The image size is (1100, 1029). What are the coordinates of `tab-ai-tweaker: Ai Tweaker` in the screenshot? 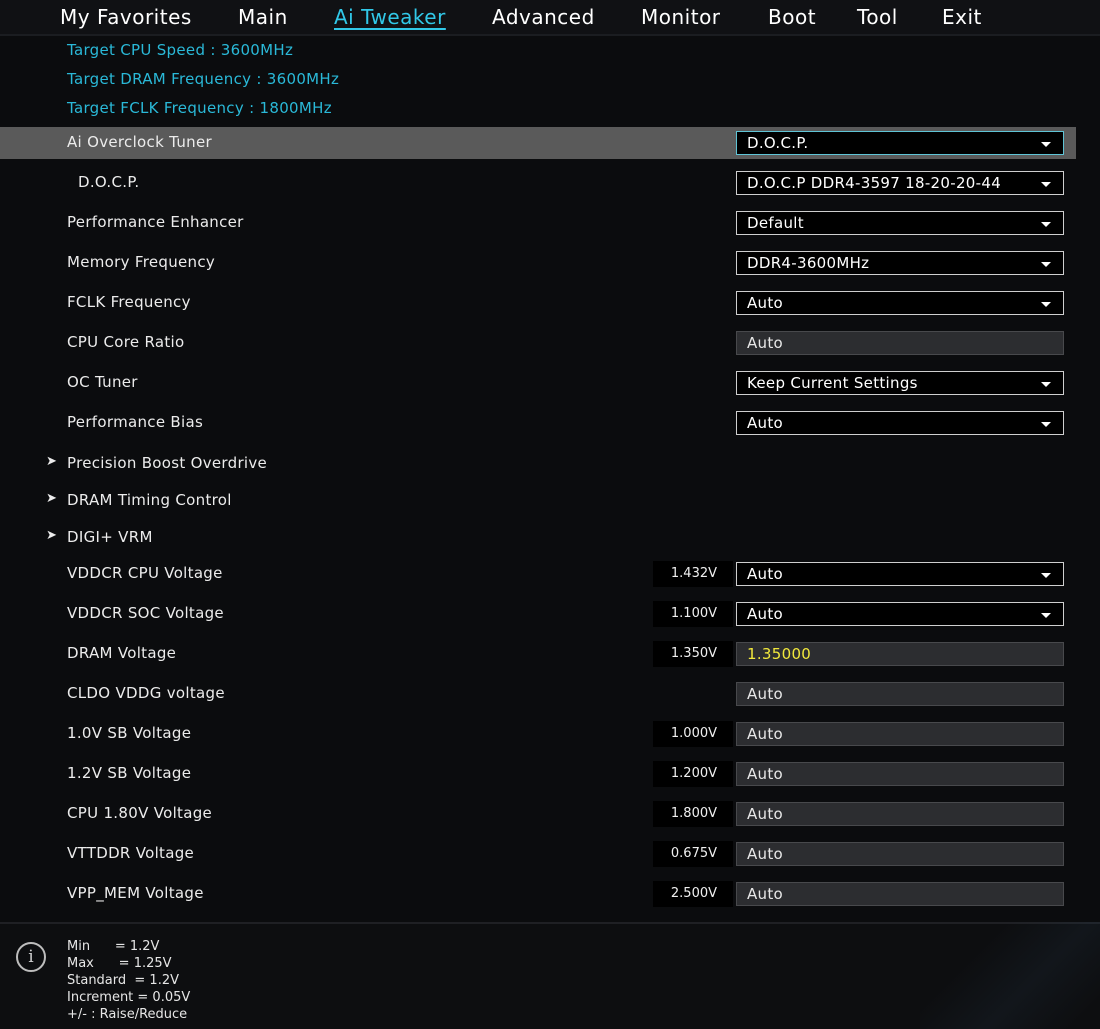 It's located at (390, 17).